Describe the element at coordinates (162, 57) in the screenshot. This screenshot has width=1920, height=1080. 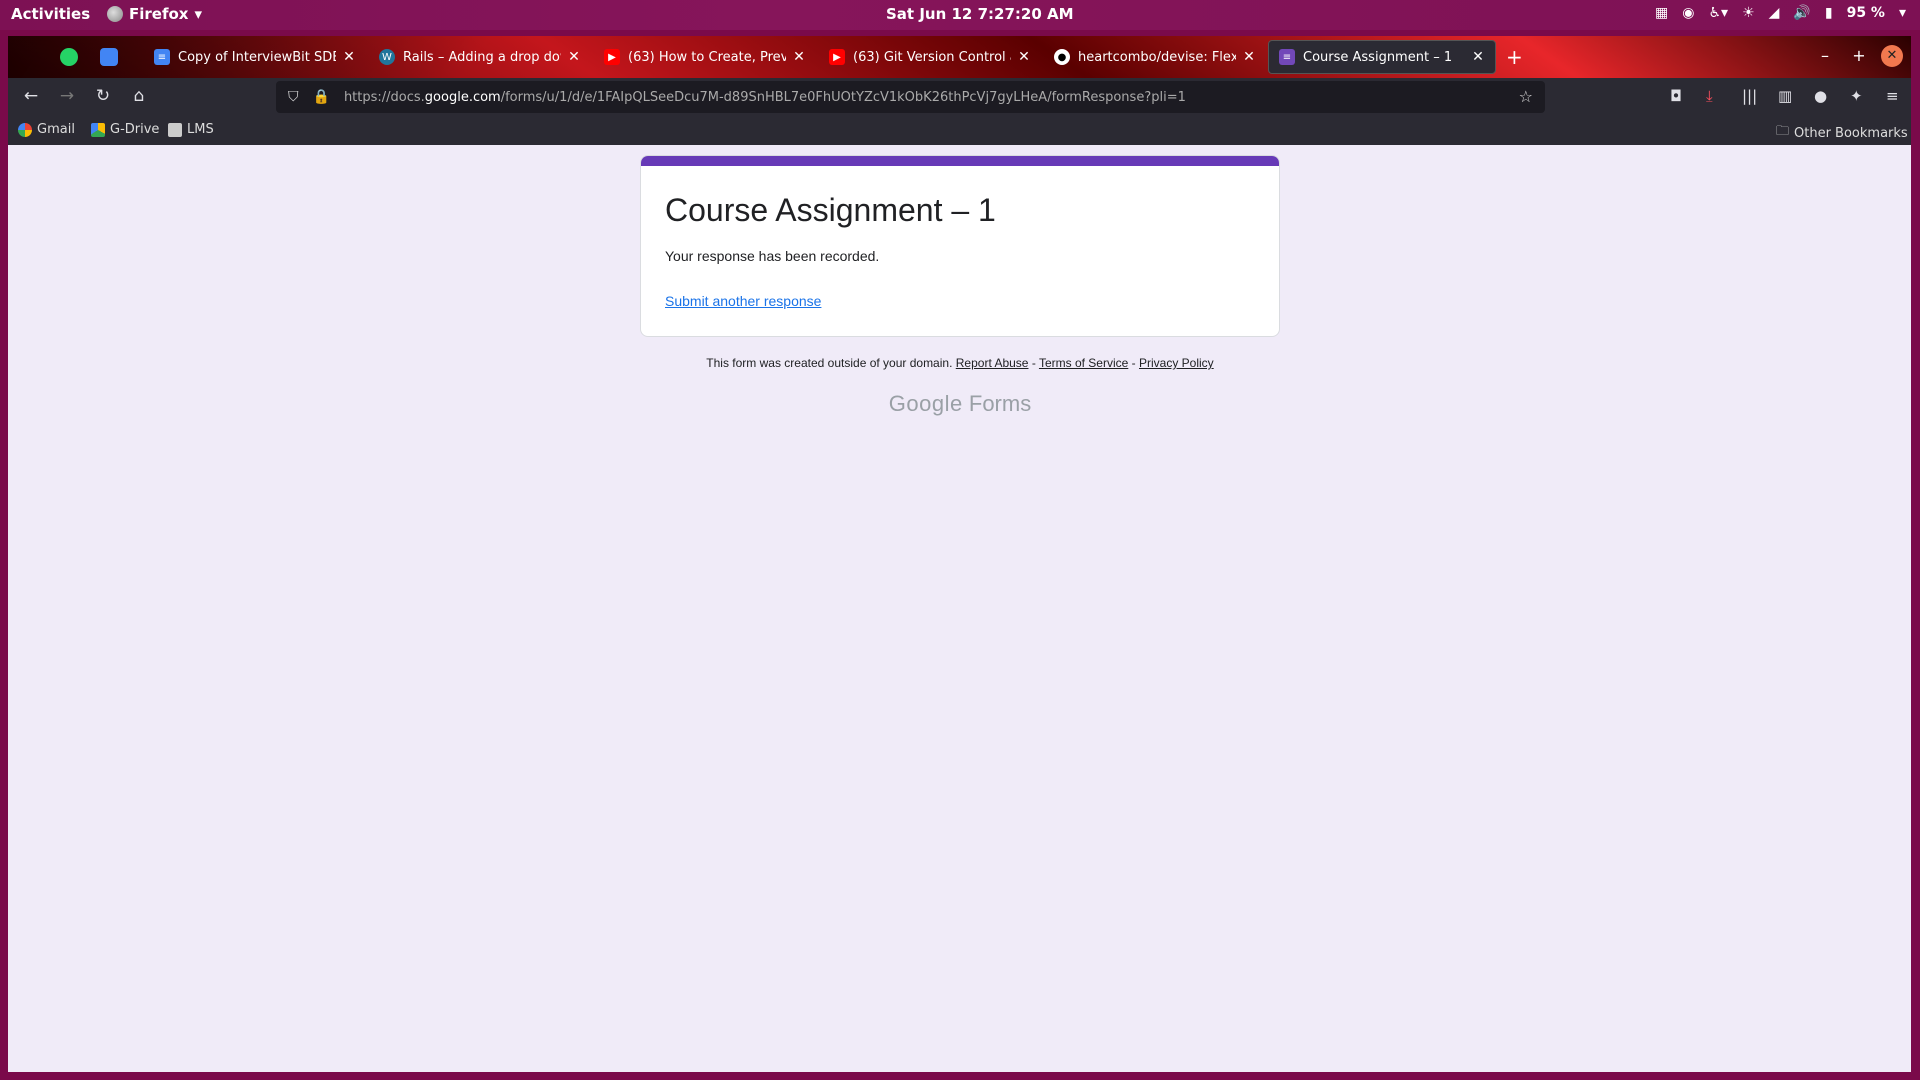
I see `docs-icon: ≡` at that location.